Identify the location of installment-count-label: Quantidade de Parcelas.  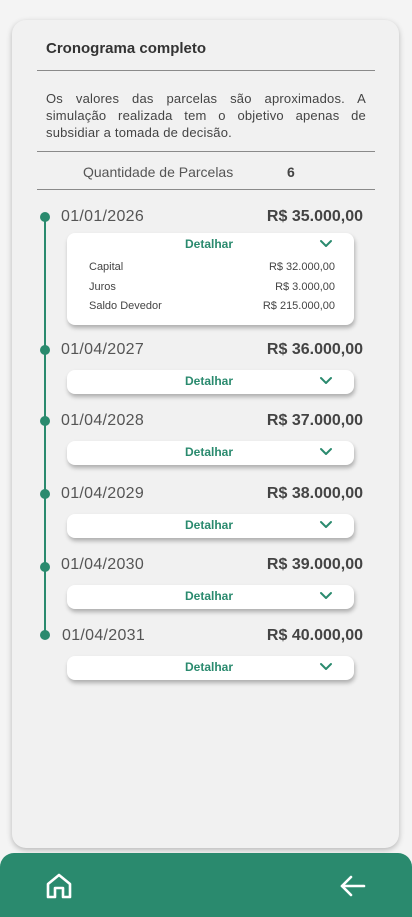
(158, 172).